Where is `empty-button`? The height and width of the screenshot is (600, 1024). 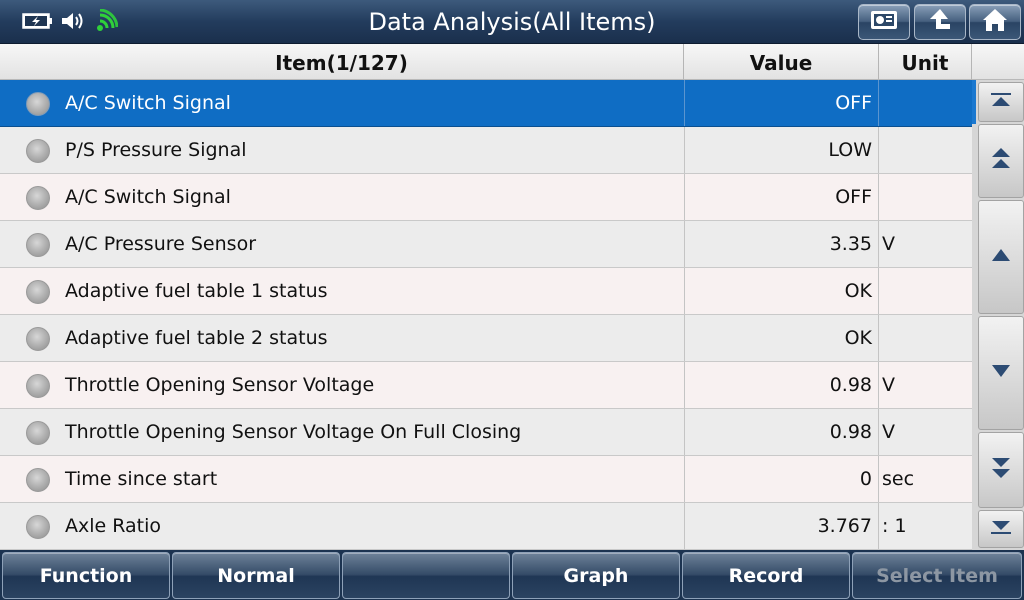
empty-button is located at coordinates (426, 575).